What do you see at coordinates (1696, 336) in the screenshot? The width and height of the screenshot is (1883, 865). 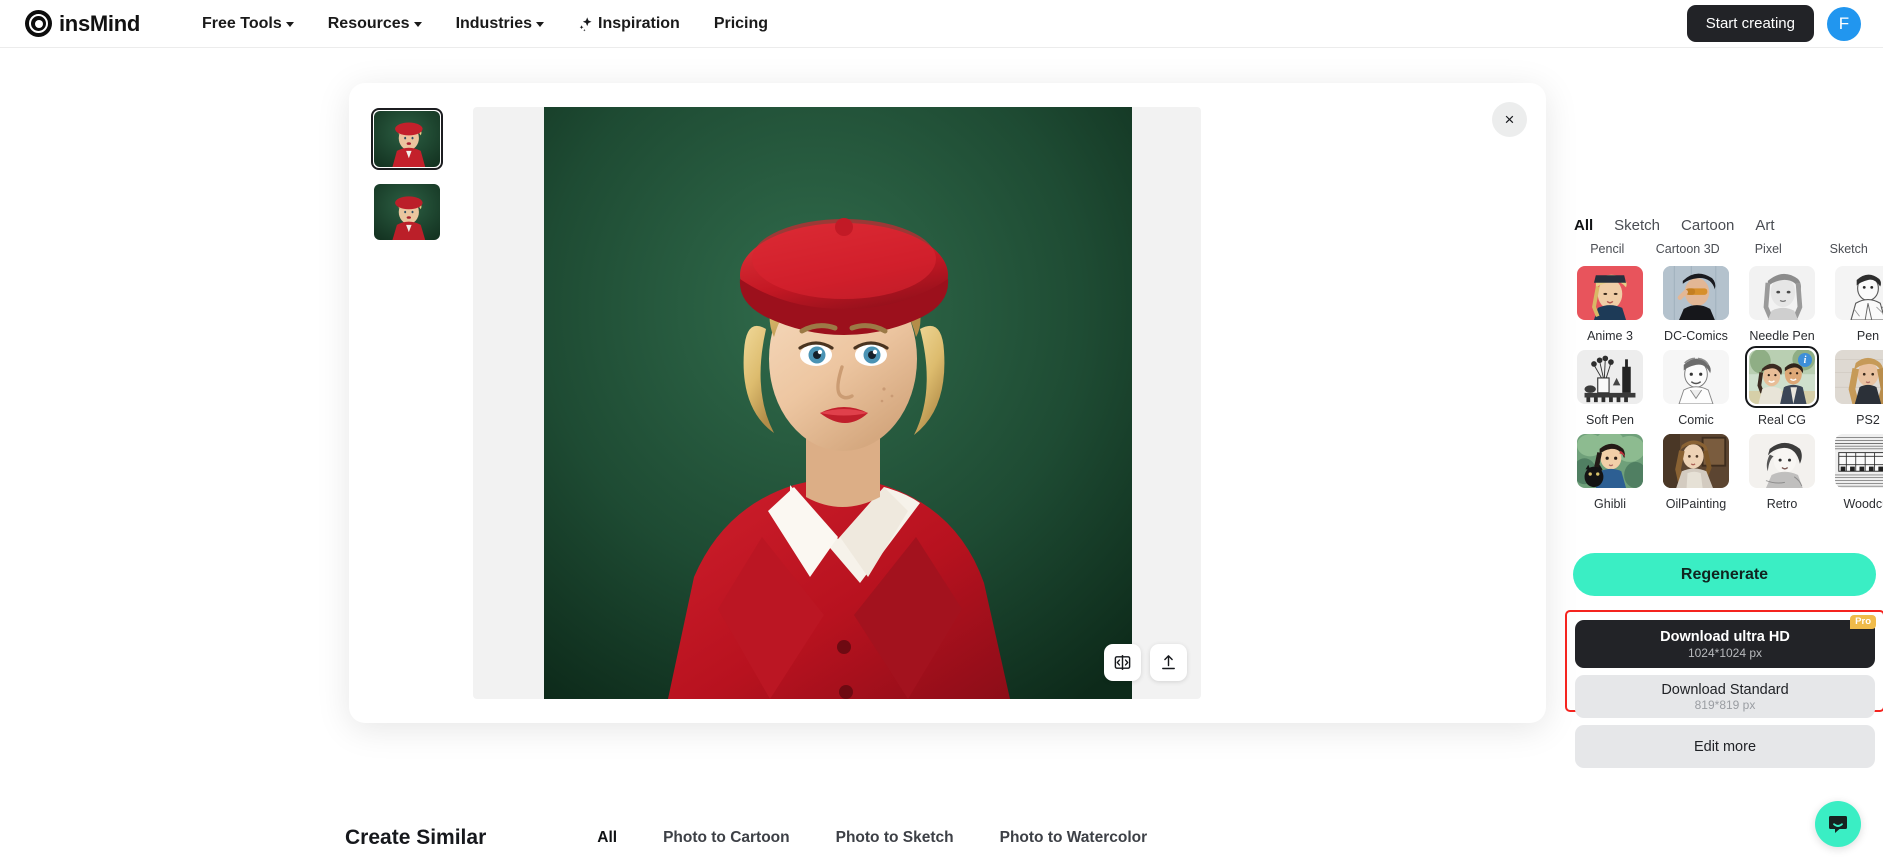 I see `style-label: DC-Comics` at bounding box center [1696, 336].